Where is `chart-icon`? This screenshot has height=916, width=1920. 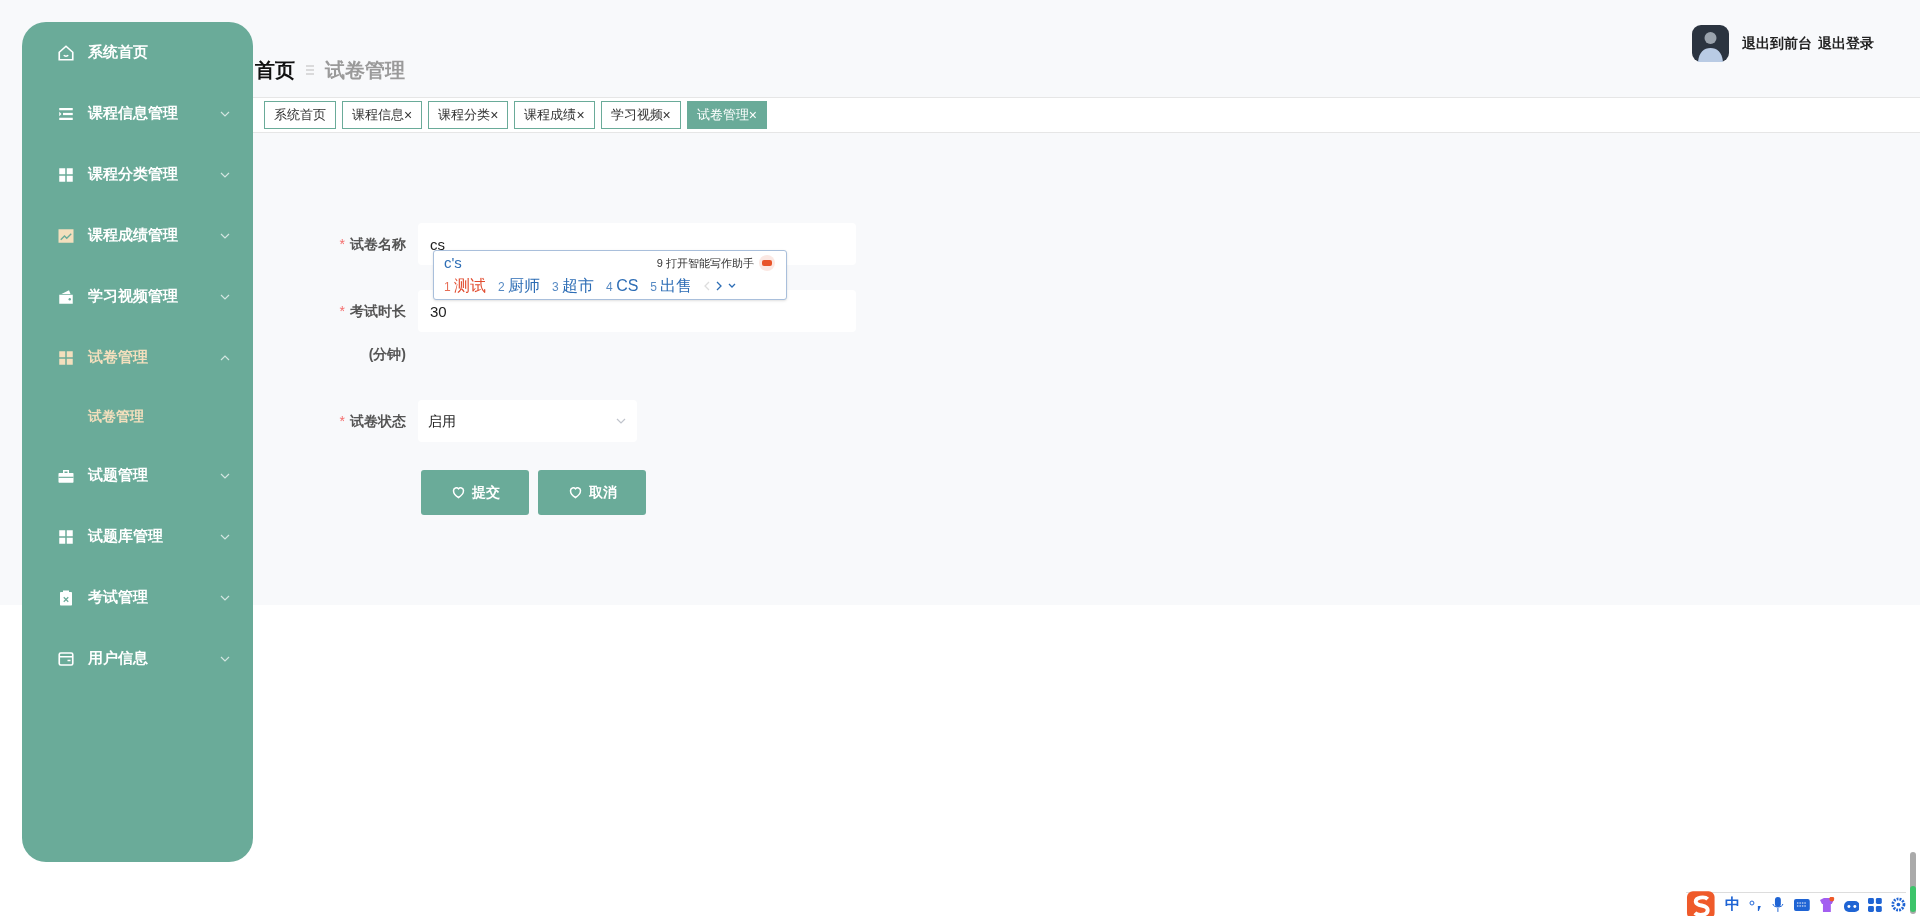 chart-icon is located at coordinates (66, 235).